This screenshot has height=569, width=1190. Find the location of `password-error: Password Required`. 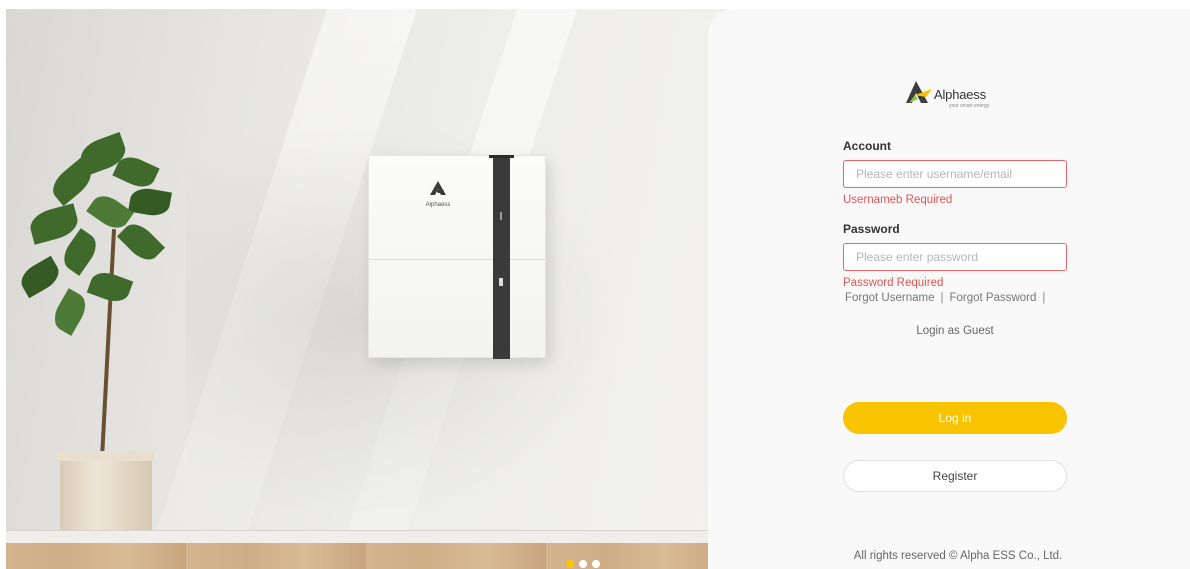

password-error: Password Required is located at coordinates (893, 283).